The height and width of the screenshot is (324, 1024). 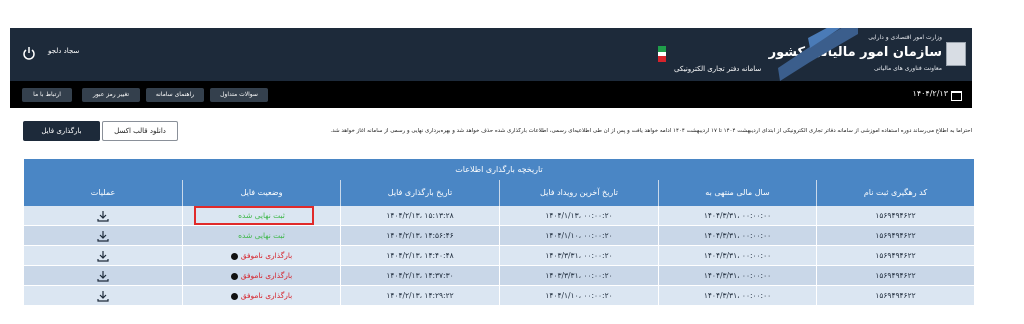 I want to click on checkmark-banner-art, so click(x=758, y=54).